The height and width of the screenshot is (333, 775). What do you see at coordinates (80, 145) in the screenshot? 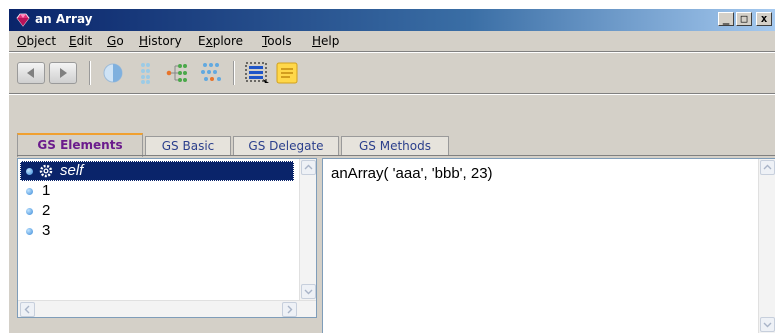
I see `tab-gs-elements: GS Elements` at bounding box center [80, 145].